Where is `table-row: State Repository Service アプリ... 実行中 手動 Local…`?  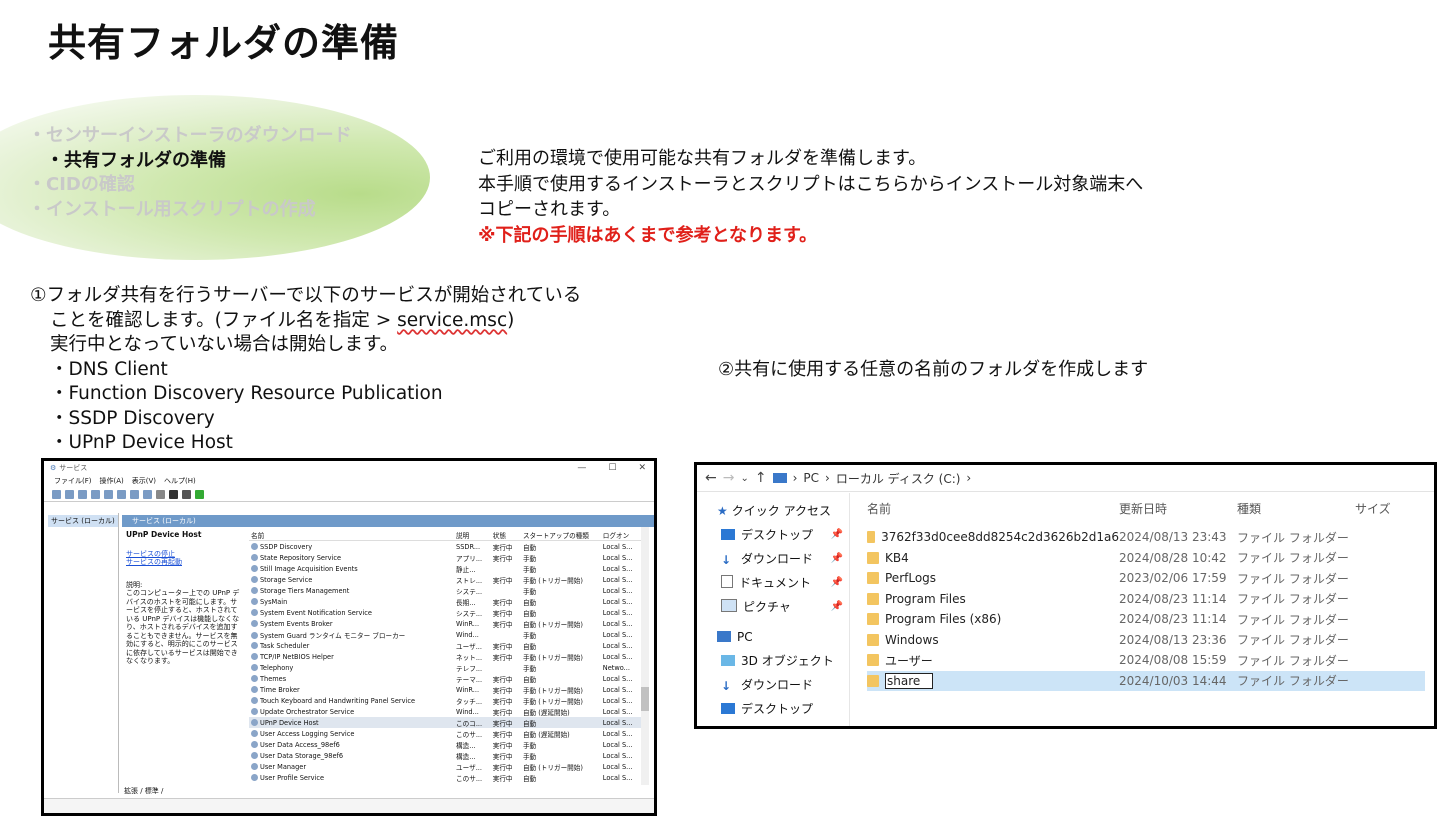 table-row: State Repository Service アプリ... 実行中 手動 Local… is located at coordinates (446, 557).